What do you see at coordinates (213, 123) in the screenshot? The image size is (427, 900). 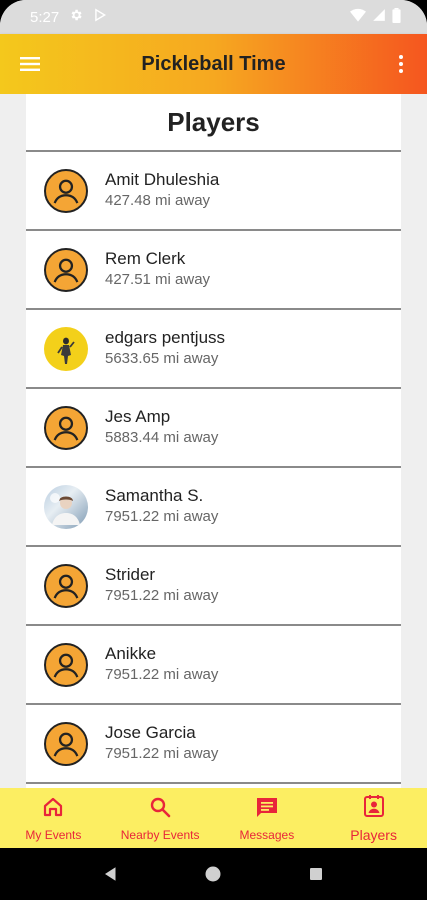 I see `page-title: Players` at bounding box center [213, 123].